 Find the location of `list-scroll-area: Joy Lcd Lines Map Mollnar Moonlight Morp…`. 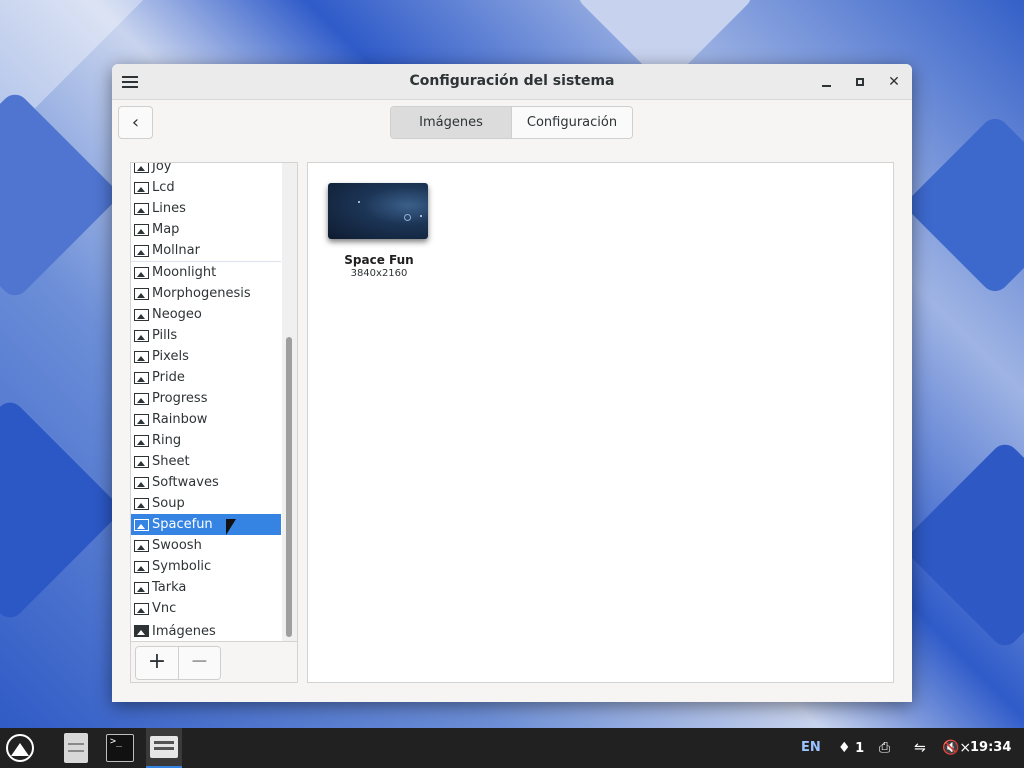

list-scroll-area: Joy Lcd Lines Map Mollnar Moonlight Morp… is located at coordinates (206, 402).